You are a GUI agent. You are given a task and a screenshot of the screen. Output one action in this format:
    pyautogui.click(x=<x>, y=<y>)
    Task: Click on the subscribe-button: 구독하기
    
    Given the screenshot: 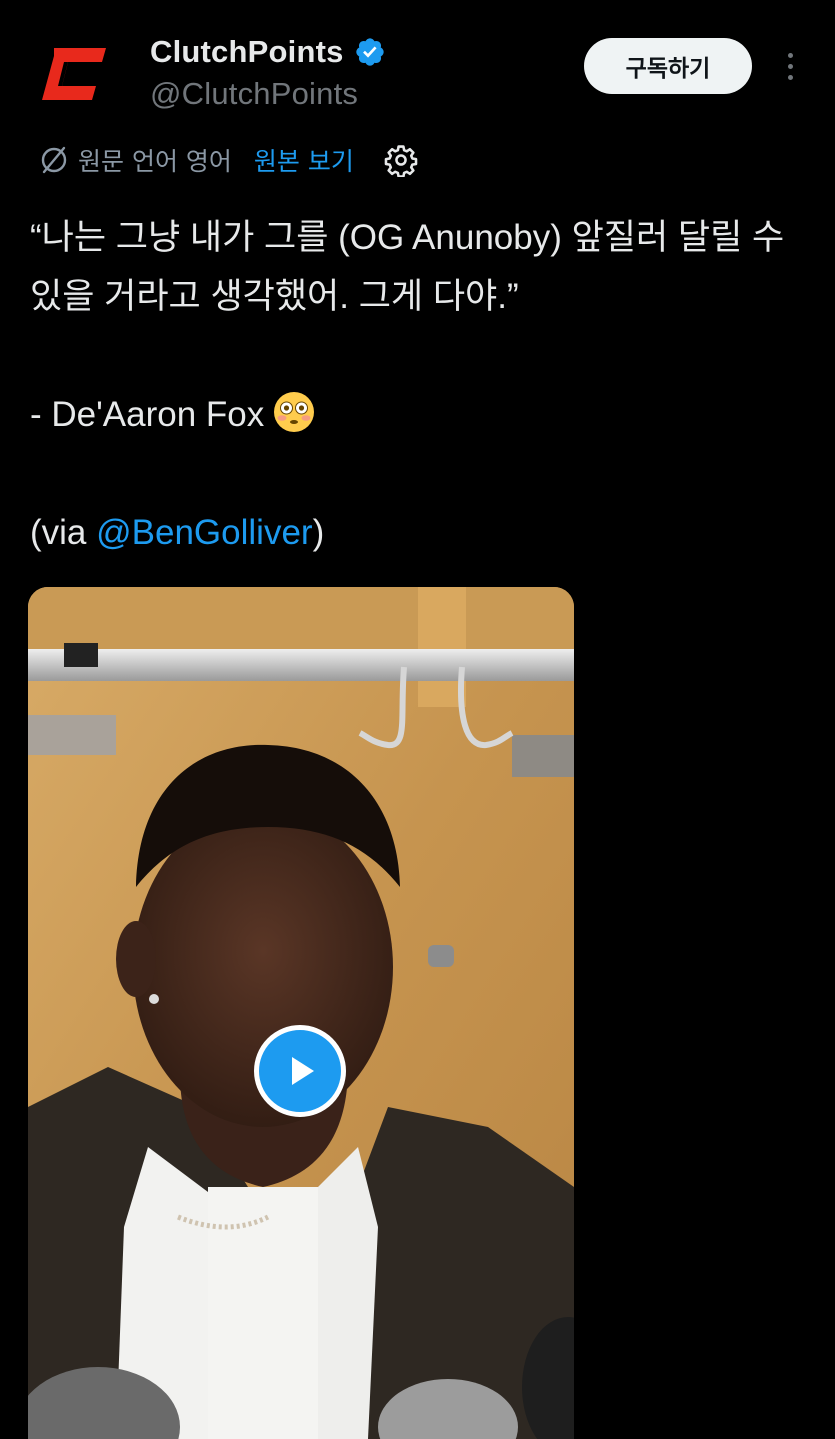 What is the action you would take?
    pyautogui.click(x=668, y=66)
    